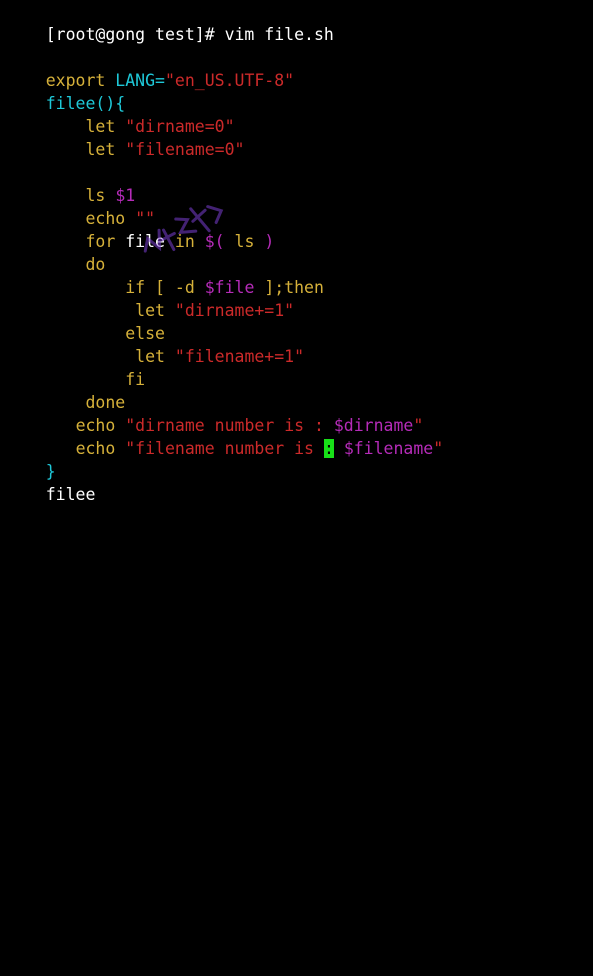 This screenshot has height=976, width=593. What do you see at coordinates (150, 298) in the screenshot?
I see `code-line: let "dirname+=1"` at bounding box center [150, 298].